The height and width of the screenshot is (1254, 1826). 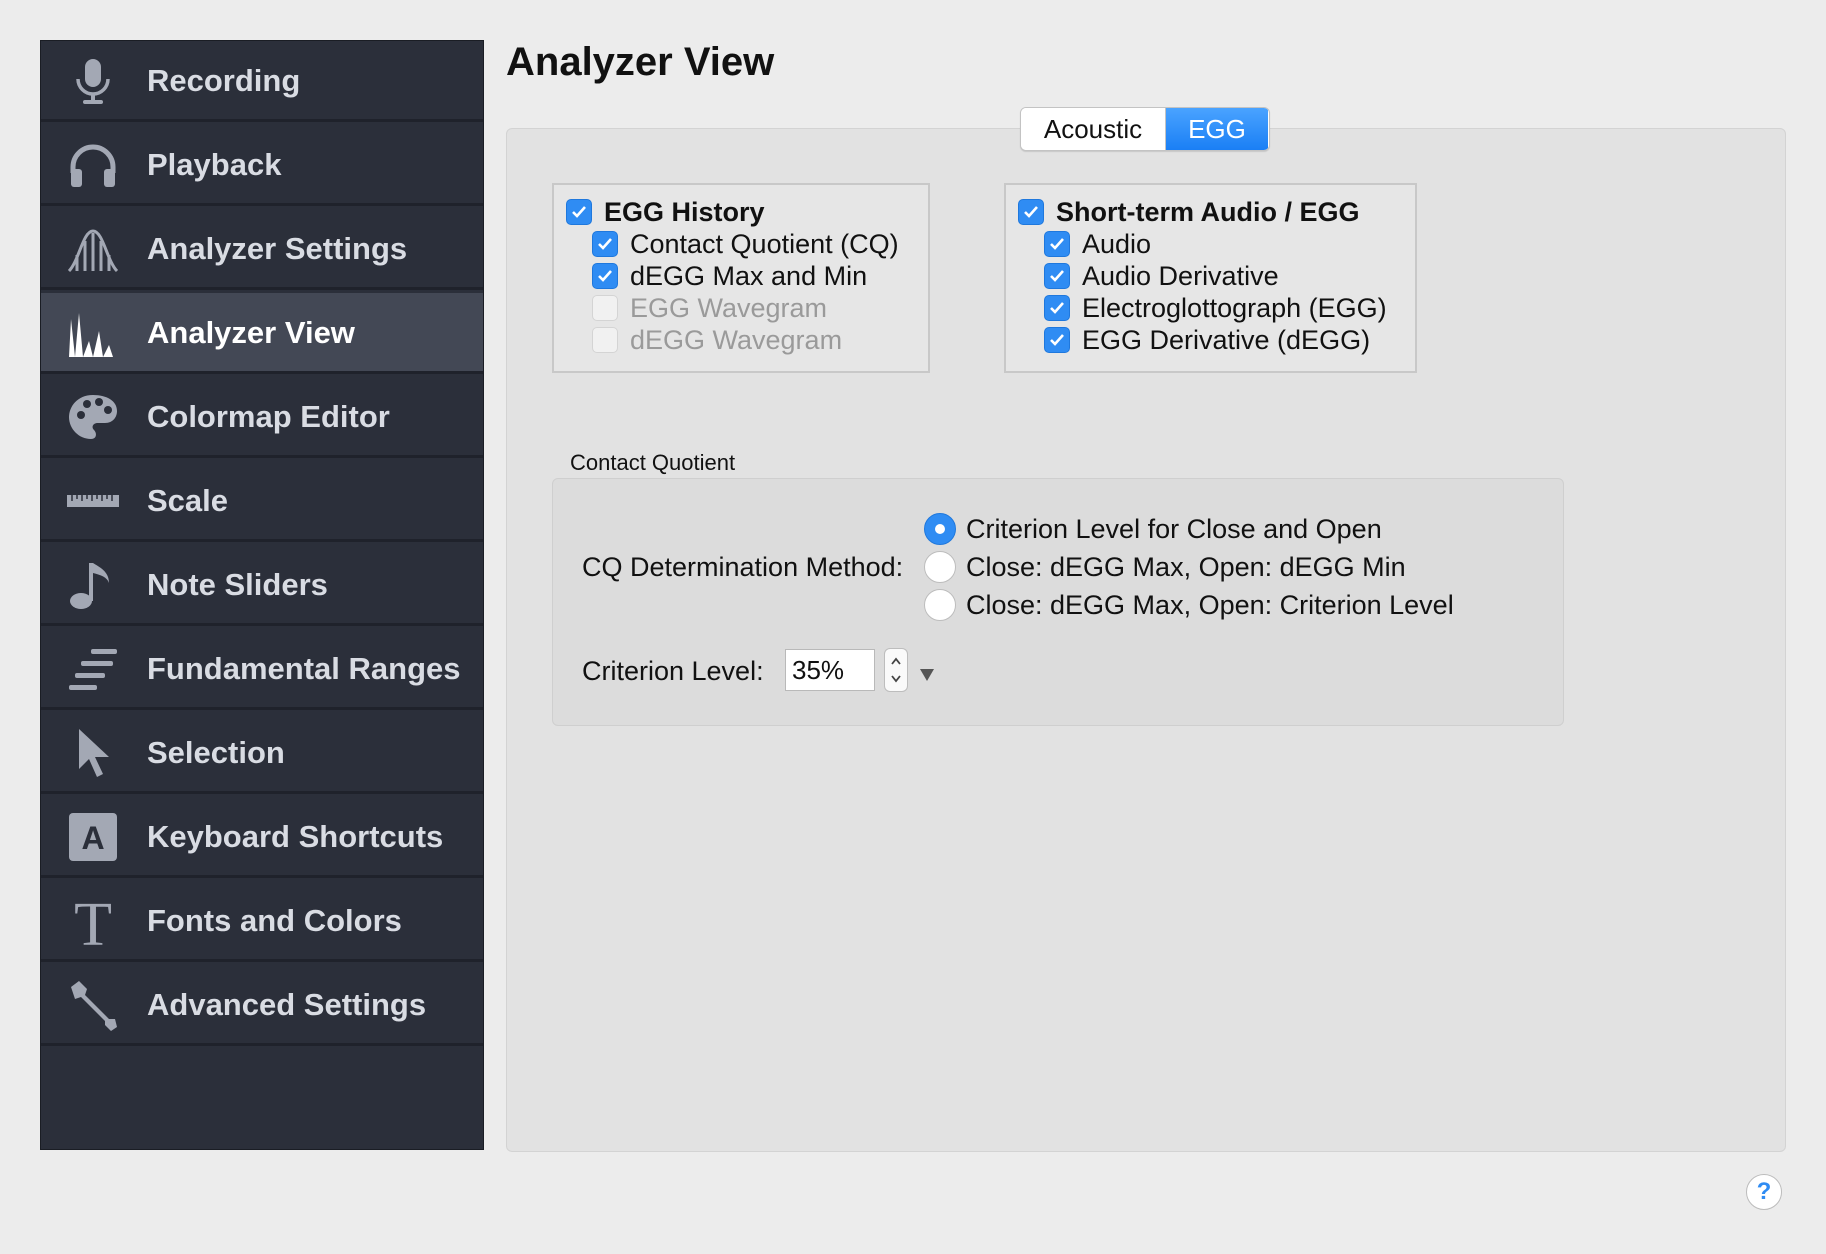 I want to click on egg-wavegram-checkbox: EGG Wavegram, so click(x=709, y=308).